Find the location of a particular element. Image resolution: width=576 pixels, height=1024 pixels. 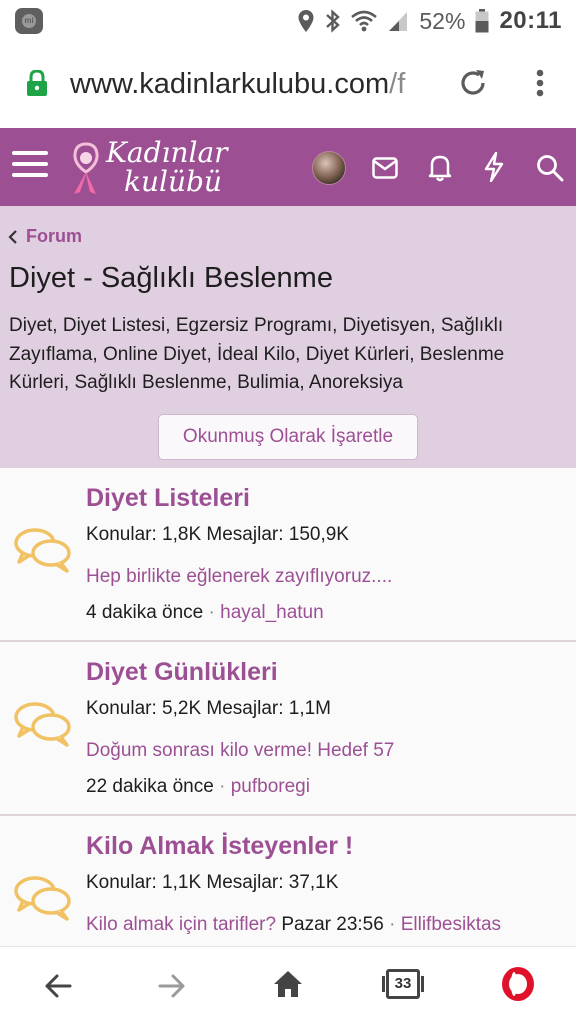

mark-read-button: Okunmuş Olarak İşaretle is located at coordinates (288, 437).